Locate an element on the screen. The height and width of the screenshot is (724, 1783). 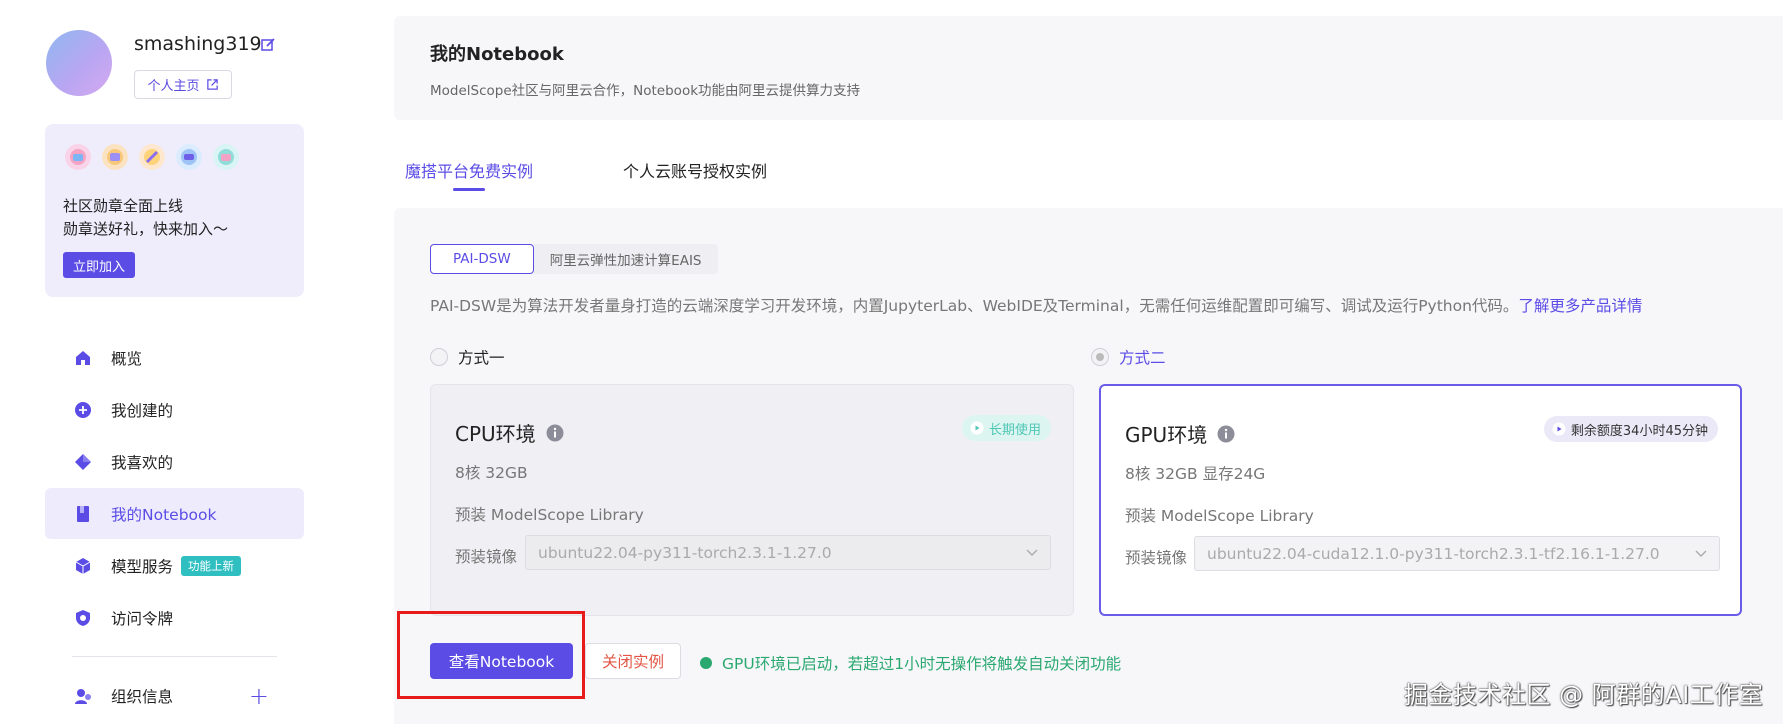
sidebar-item-label: 概览 is located at coordinates (127, 358).